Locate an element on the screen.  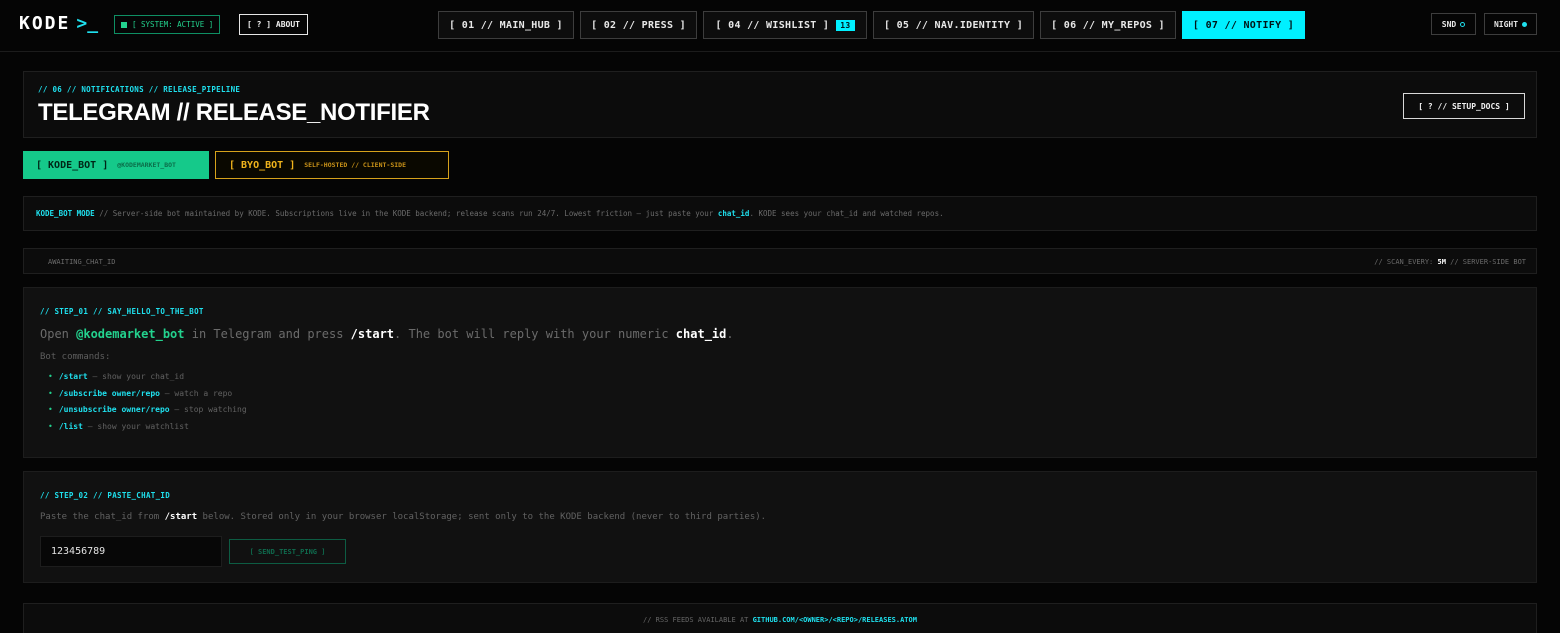
scan-suffix: // SERVER-SIDE BOT is located at coordinates (1485, 262).